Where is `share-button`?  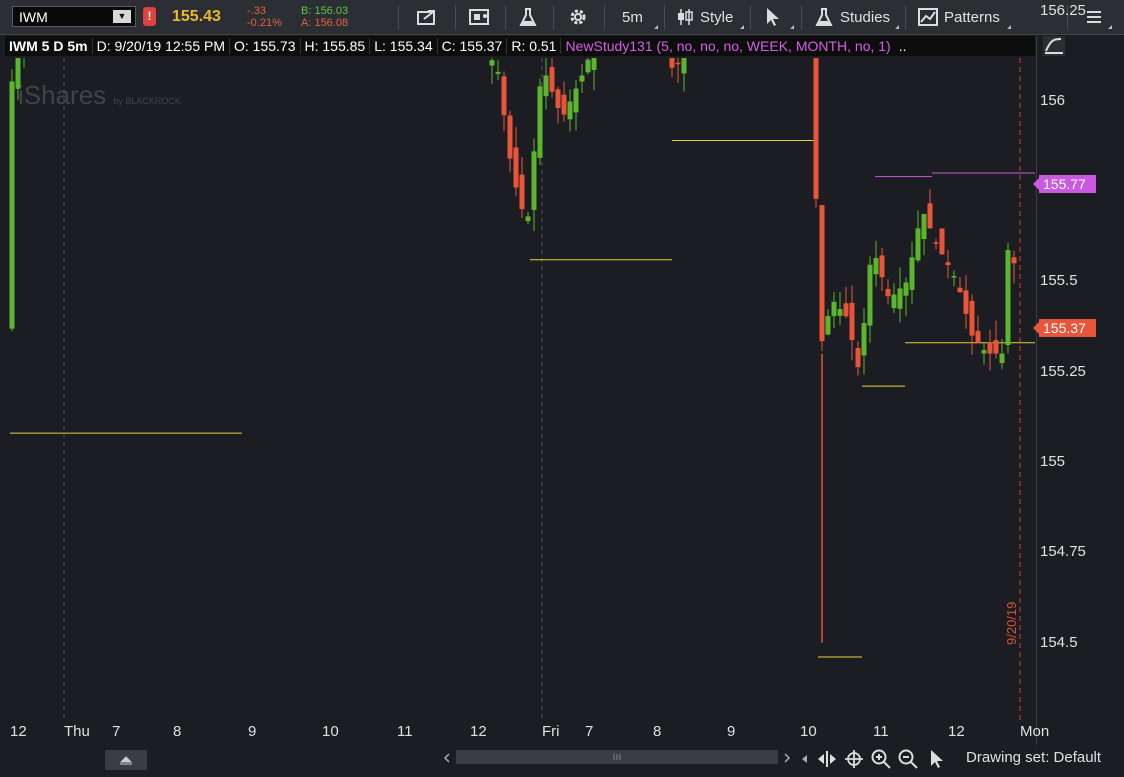
share-button is located at coordinates (428, 17).